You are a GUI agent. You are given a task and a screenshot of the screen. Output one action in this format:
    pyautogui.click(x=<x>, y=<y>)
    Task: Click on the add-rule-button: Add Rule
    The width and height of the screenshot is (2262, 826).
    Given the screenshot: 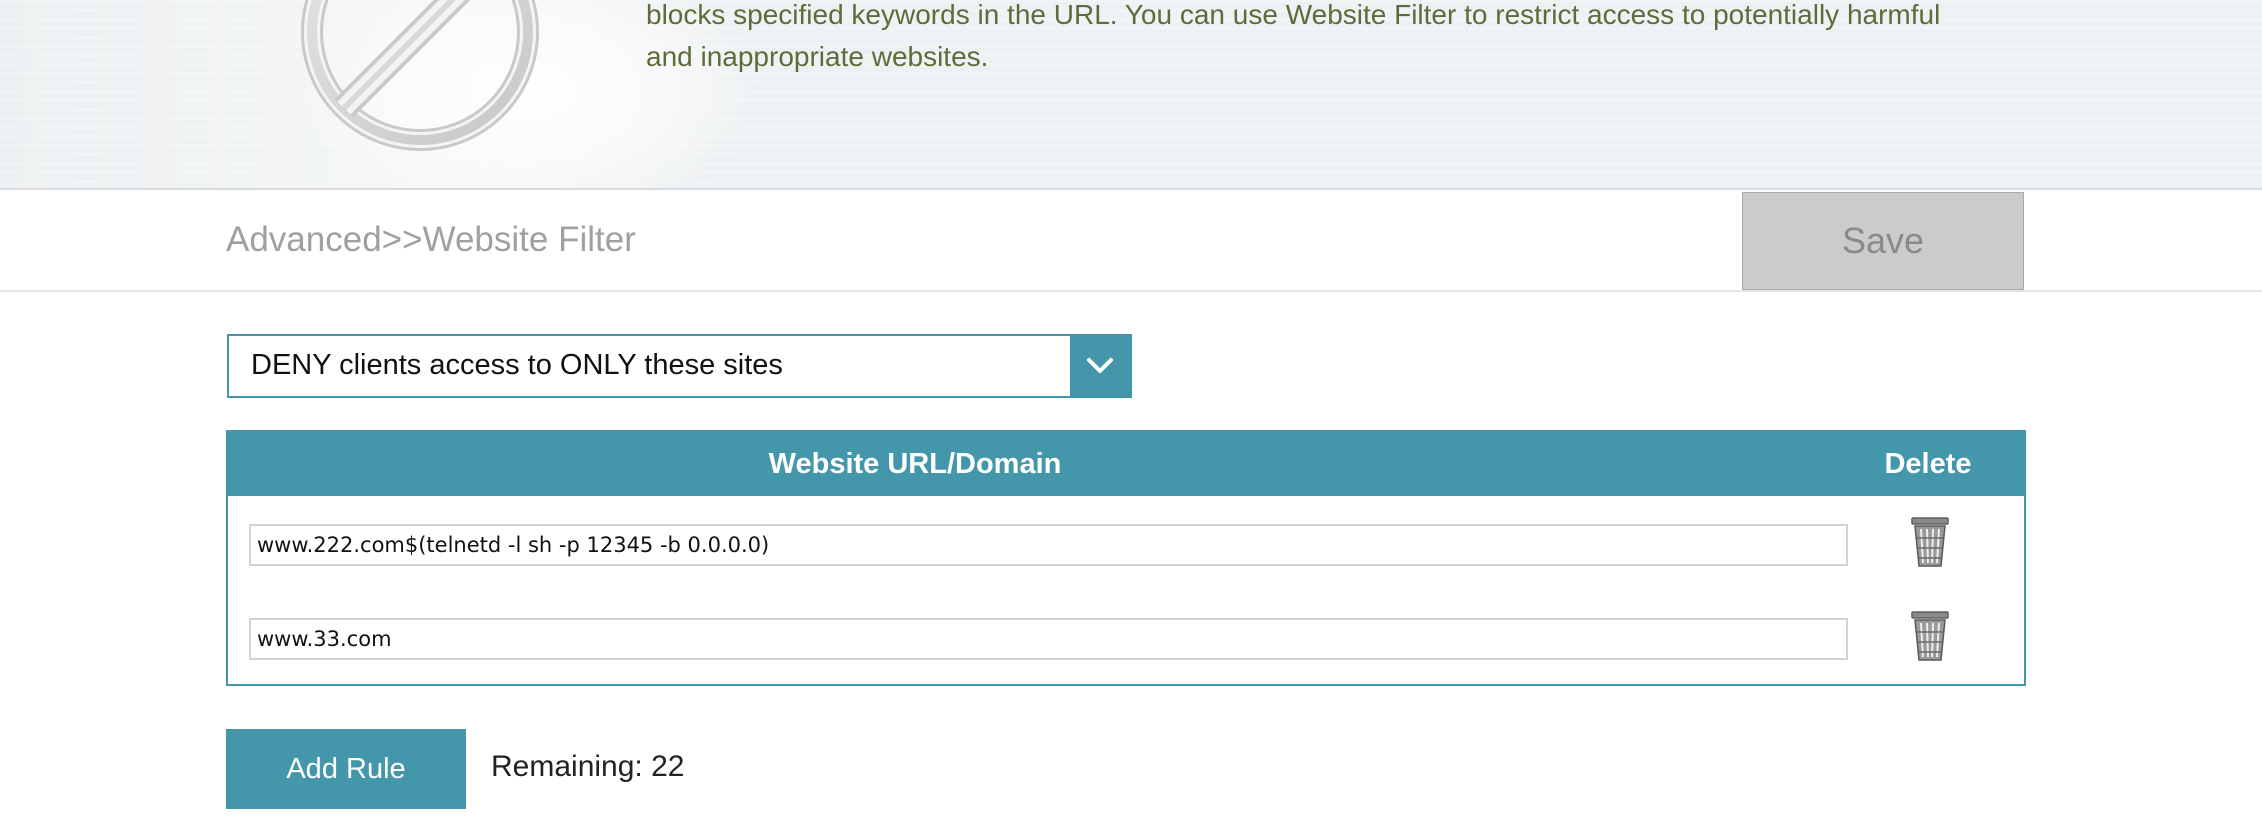 What is the action you would take?
    pyautogui.click(x=346, y=769)
    